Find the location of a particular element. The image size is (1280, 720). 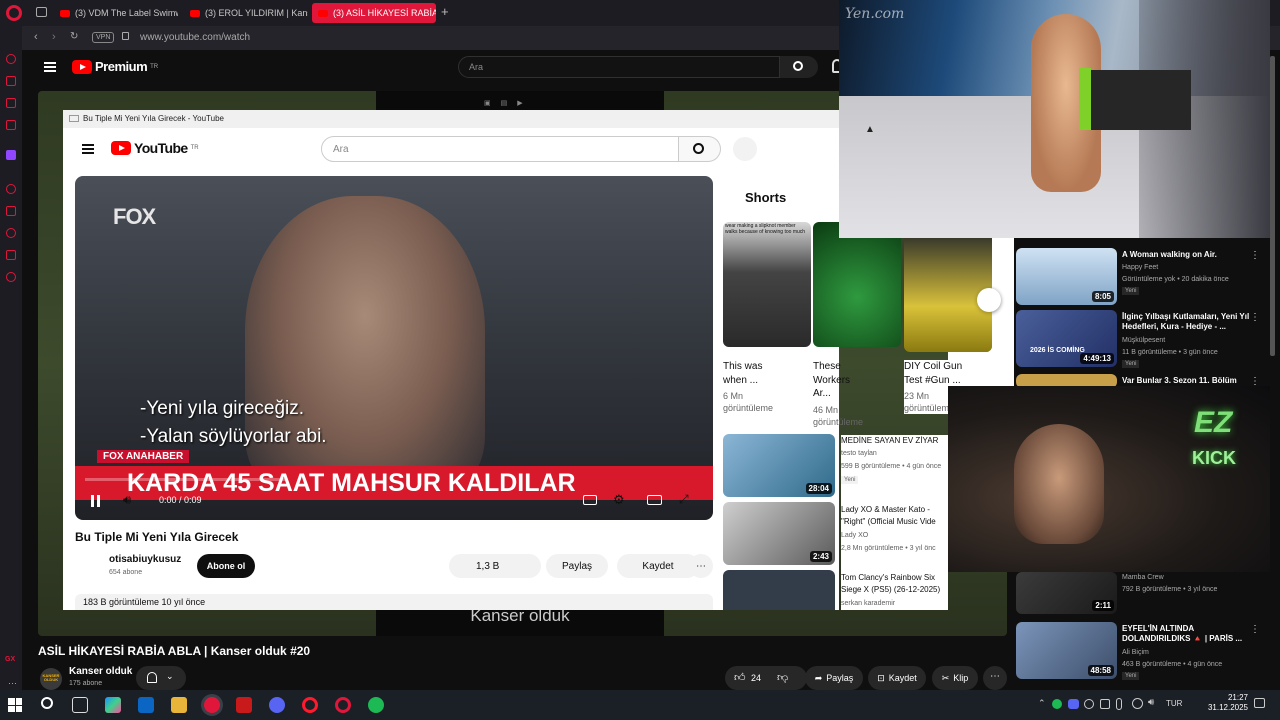

save-button: Kaydet is located at coordinates (658, 566).